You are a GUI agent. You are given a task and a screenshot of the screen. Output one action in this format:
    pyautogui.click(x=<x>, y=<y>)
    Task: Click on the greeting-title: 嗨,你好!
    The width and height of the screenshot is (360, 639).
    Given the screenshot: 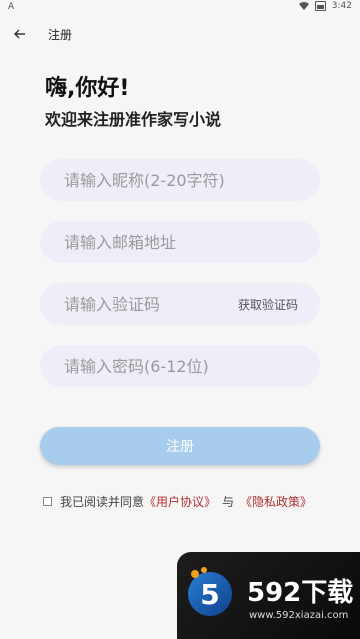 What is the action you would take?
    pyautogui.click(x=87, y=88)
    